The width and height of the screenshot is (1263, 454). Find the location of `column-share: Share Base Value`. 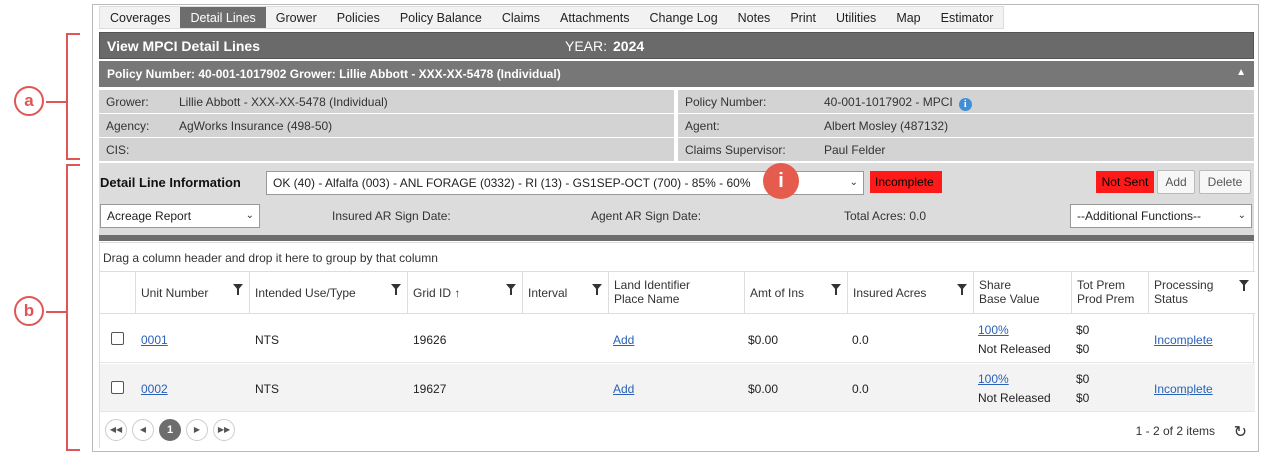

column-share: Share Base Value is located at coordinates (1022, 292).